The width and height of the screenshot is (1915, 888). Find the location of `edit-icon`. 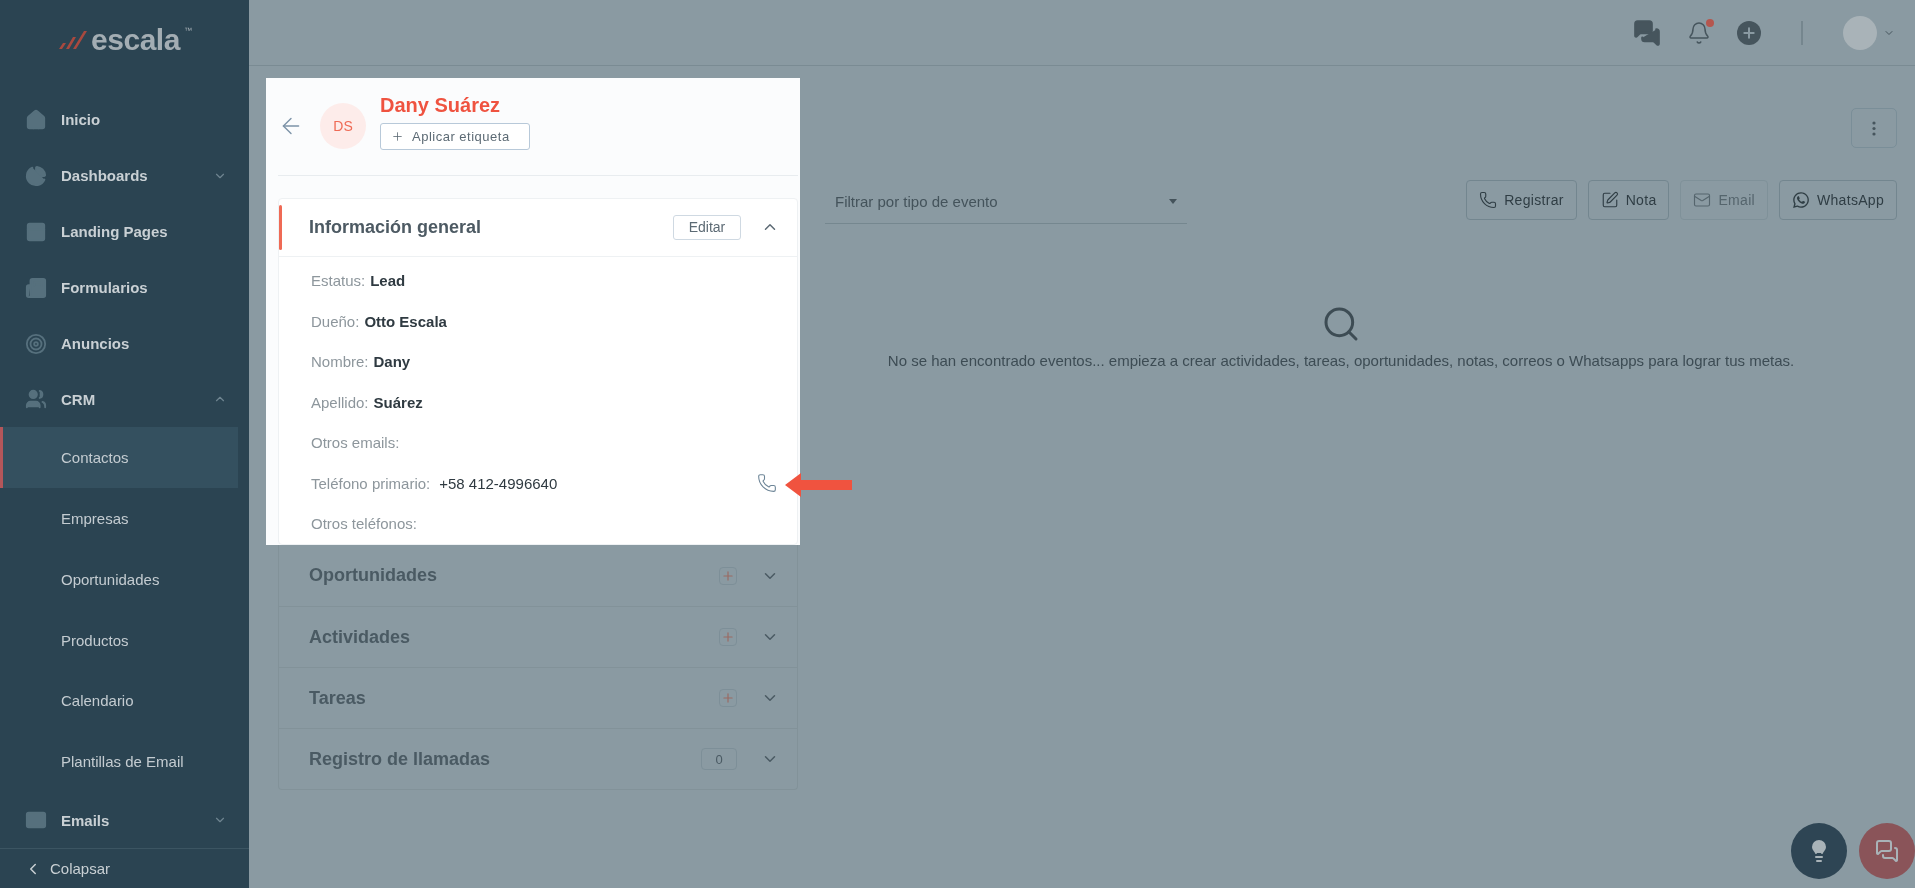

edit-icon is located at coordinates (1609, 200).